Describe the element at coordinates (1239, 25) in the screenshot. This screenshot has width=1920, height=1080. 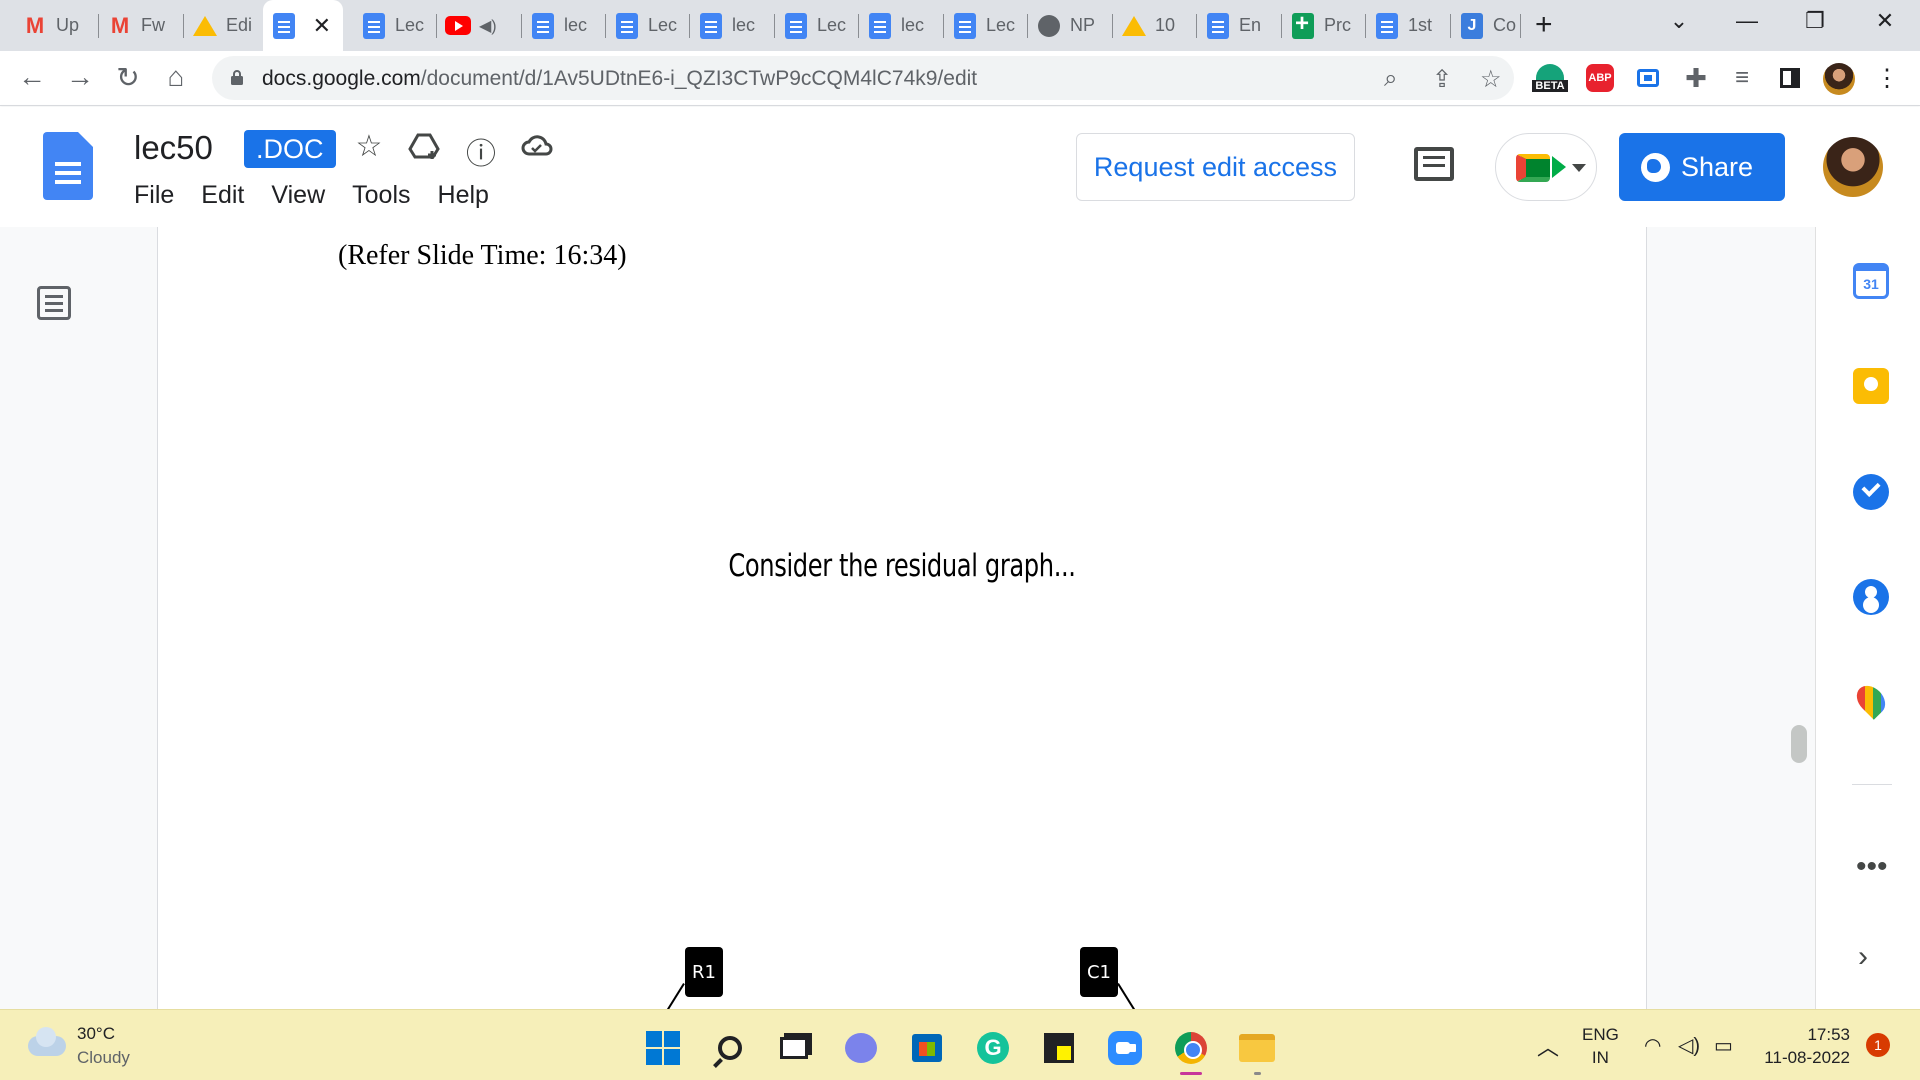
I see `browser-tab: En` at that location.